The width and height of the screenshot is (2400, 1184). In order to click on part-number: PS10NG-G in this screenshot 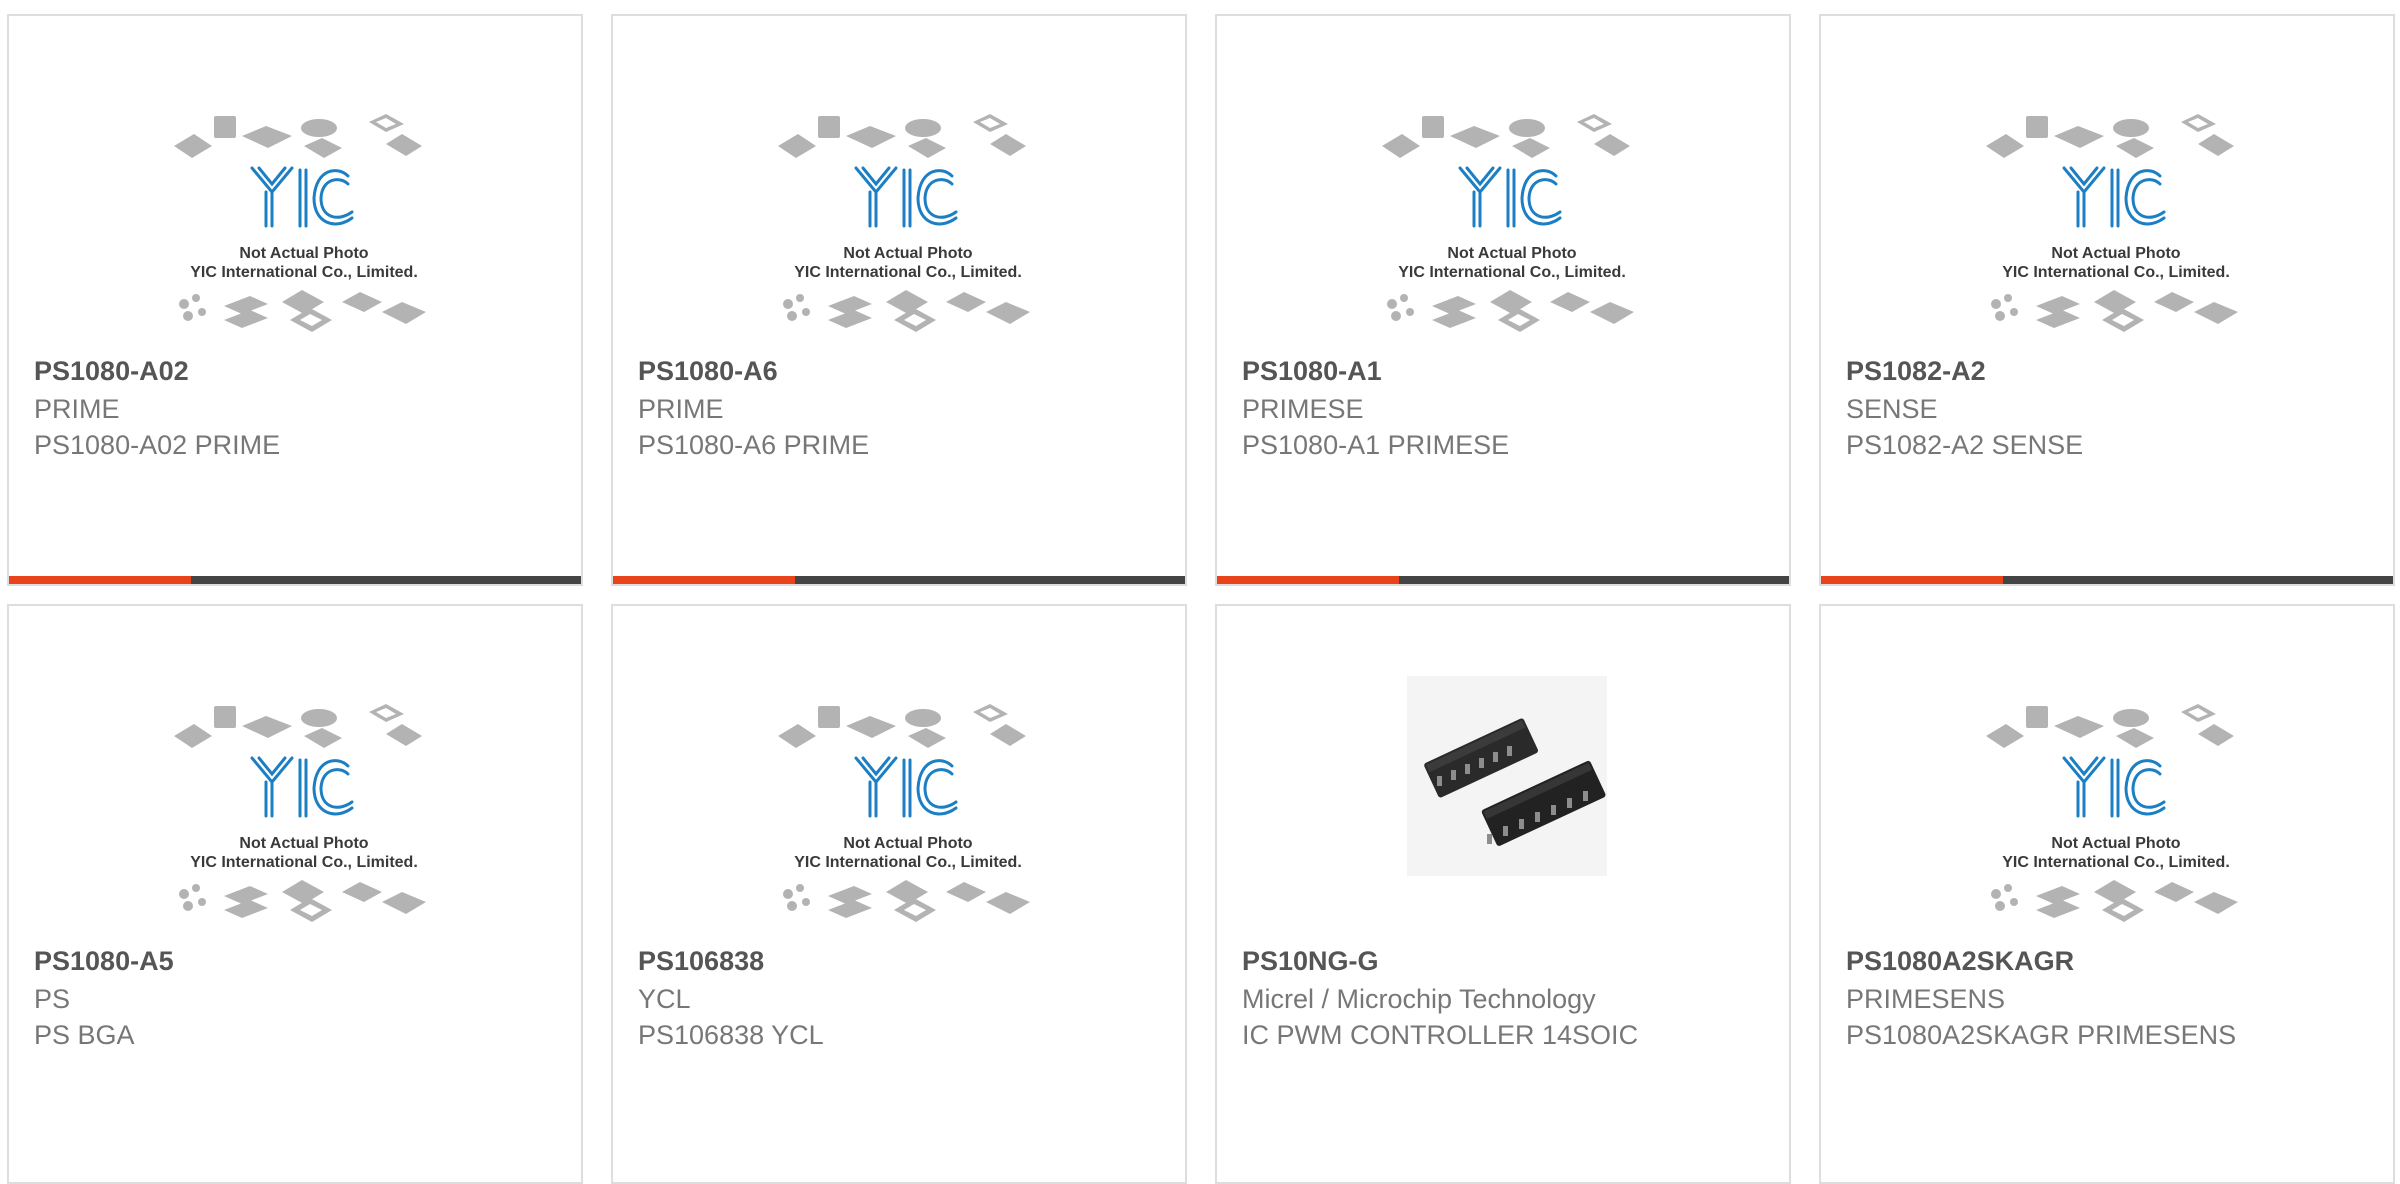, I will do `click(1310, 961)`.